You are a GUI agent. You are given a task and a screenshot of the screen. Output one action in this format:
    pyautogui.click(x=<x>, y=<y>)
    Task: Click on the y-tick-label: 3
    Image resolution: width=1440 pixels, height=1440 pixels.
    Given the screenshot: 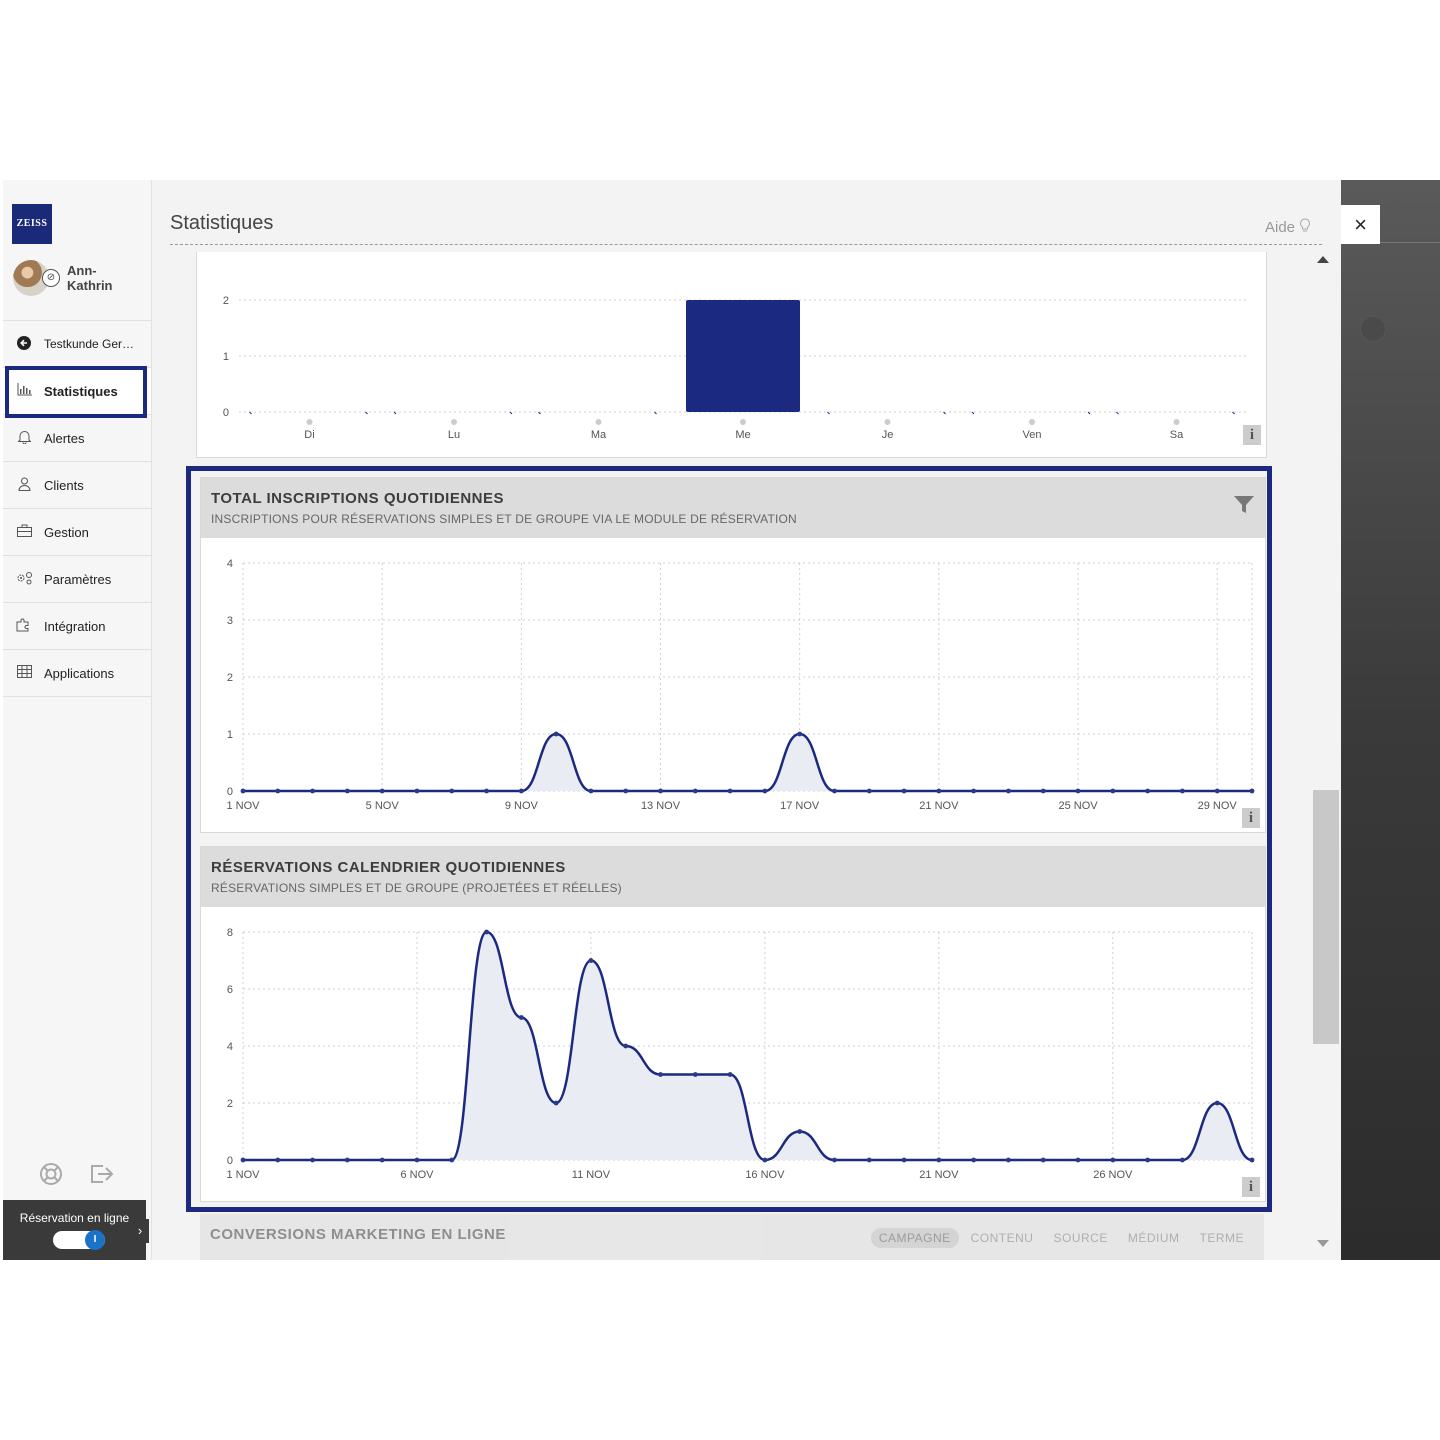 What is the action you would take?
    pyautogui.click(x=230, y=621)
    